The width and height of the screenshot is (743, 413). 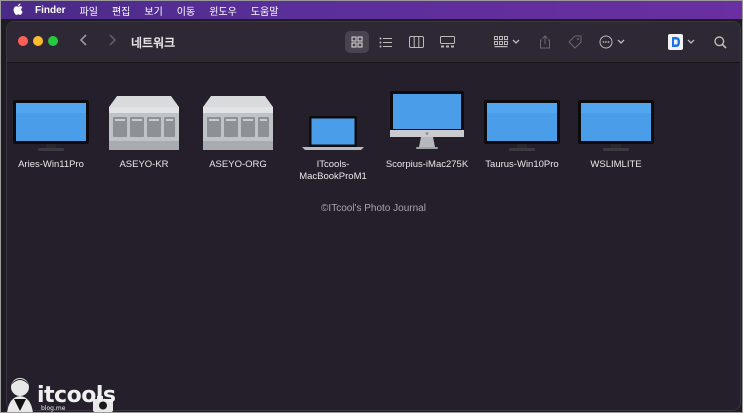 What do you see at coordinates (333, 170) in the screenshot?
I see `item-label: ITcools- MacBookProM1` at bounding box center [333, 170].